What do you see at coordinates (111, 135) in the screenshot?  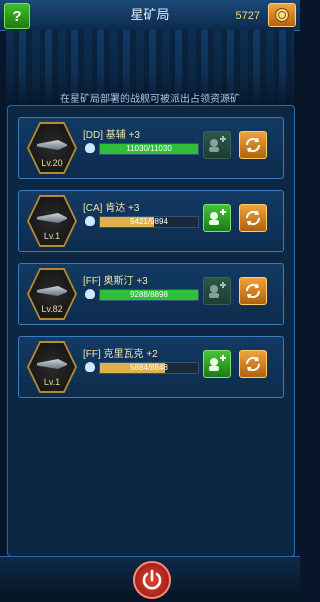 I see `ship-name: [DD] 基辅 +3` at bounding box center [111, 135].